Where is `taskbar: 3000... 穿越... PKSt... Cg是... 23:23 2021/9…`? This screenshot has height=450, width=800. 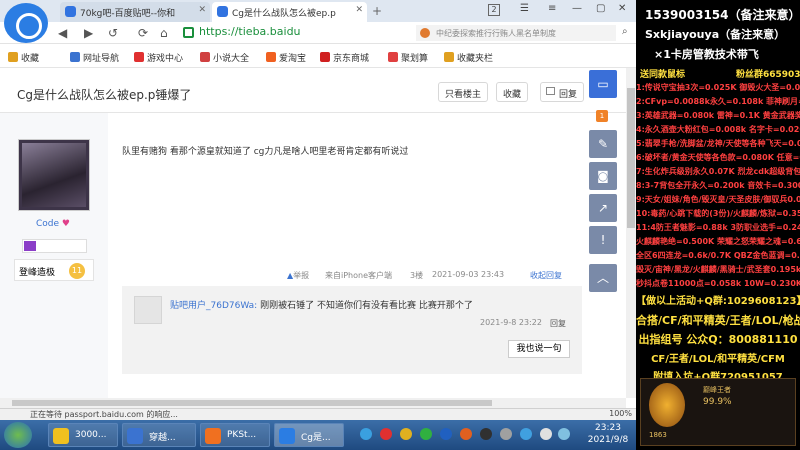
taskbar: 3000... 穿越... PKSt... Cg是... 23:23 2021/9… is located at coordinates (318, 435).